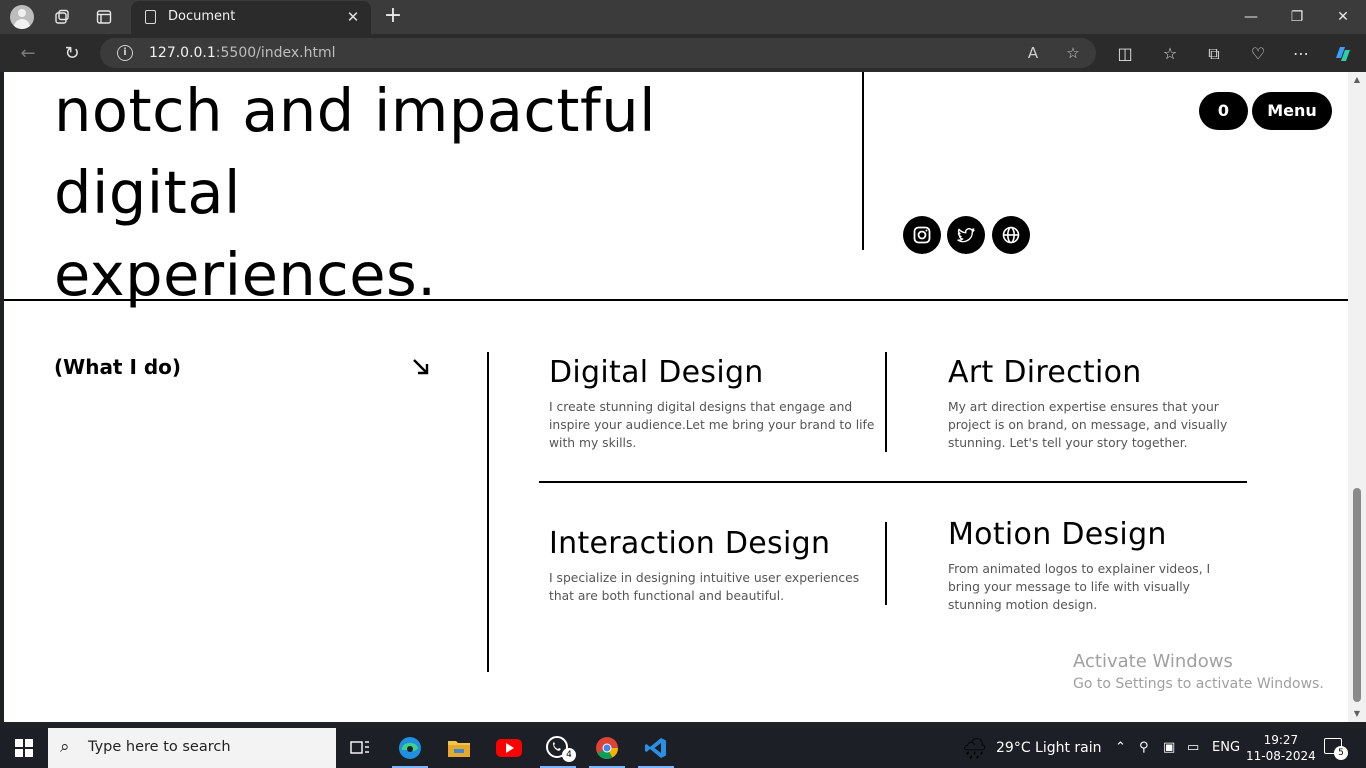  Describe the element at coordinates (1297, 17) in the screenshot. I see `restore-icon: ❐` at that location.